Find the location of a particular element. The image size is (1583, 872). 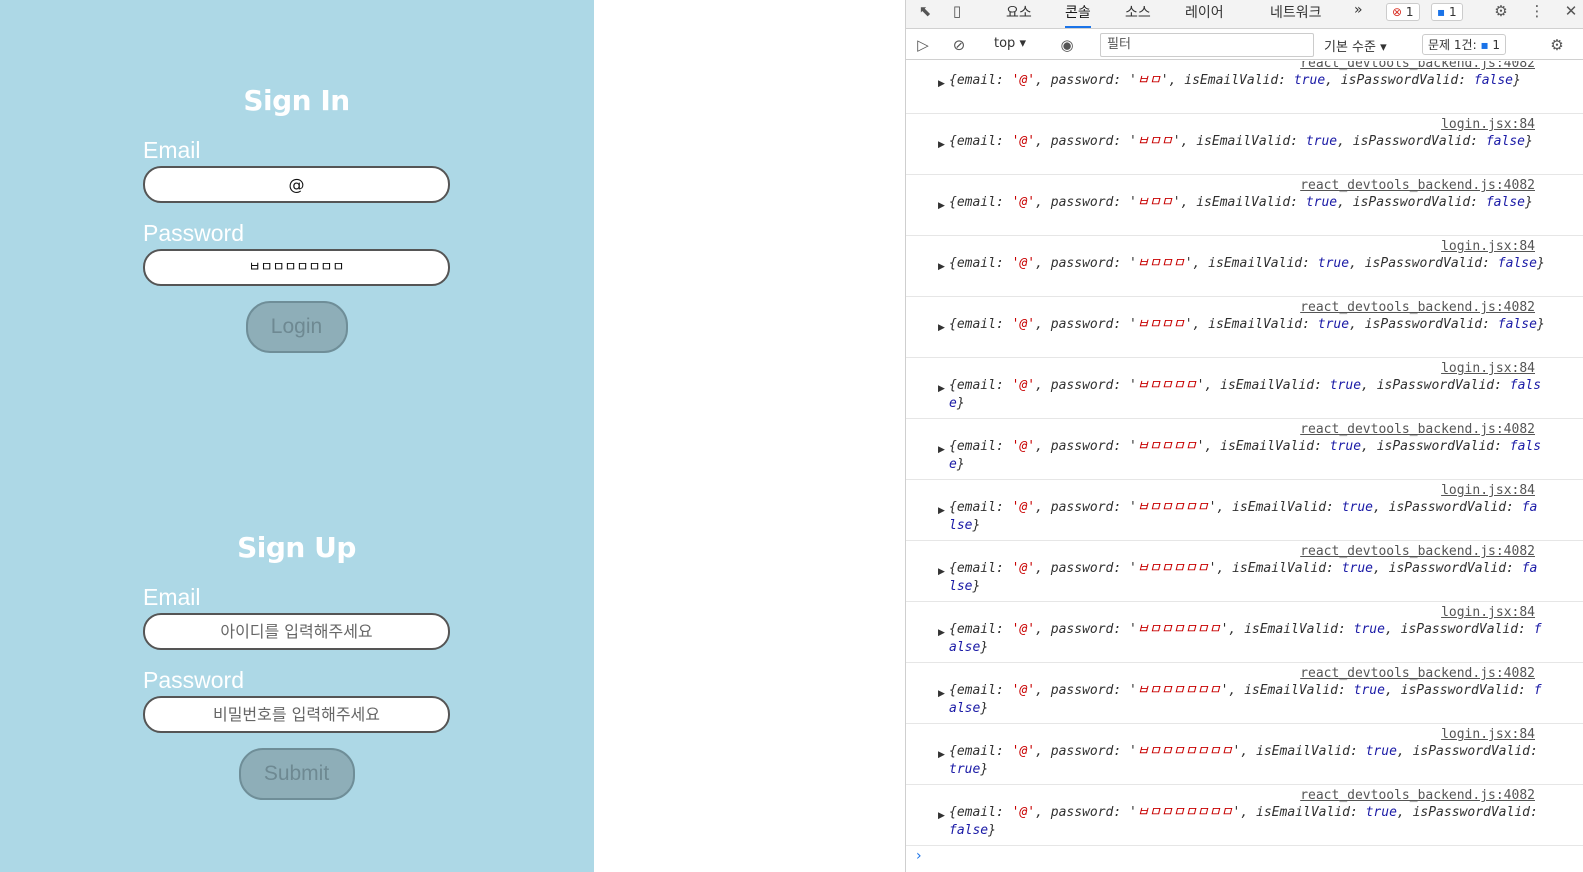

inspect-icon: ⬉ is located at coordinates (925, 11).